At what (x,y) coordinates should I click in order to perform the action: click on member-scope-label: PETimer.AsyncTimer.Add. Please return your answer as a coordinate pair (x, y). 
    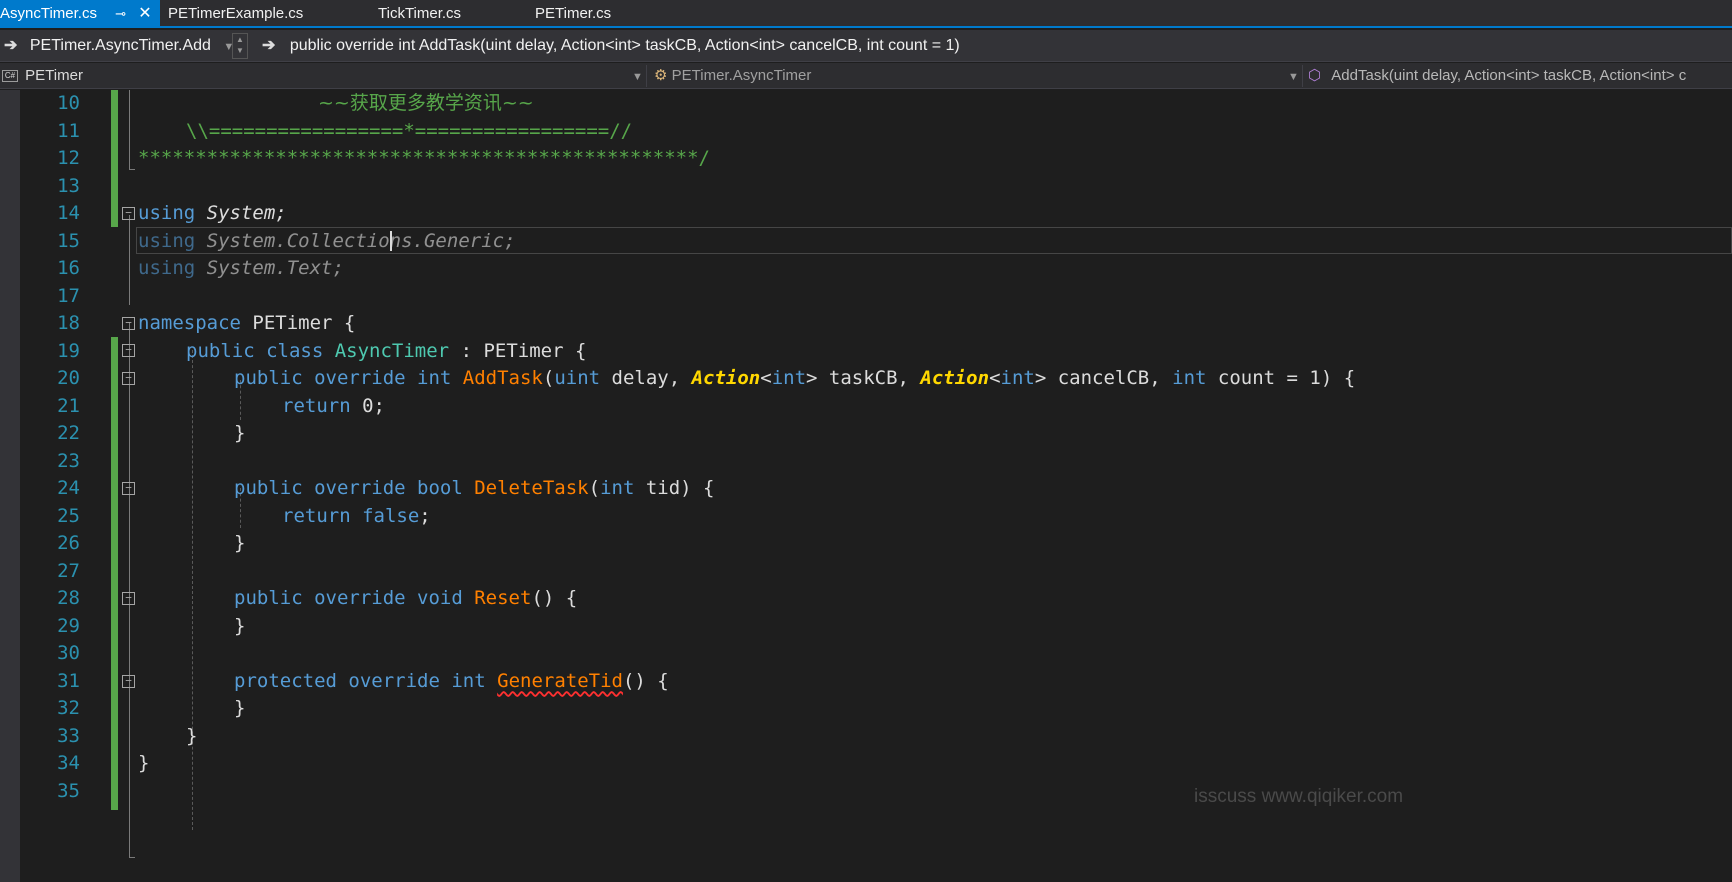
    Looking at the image, I should click on (120, 45).